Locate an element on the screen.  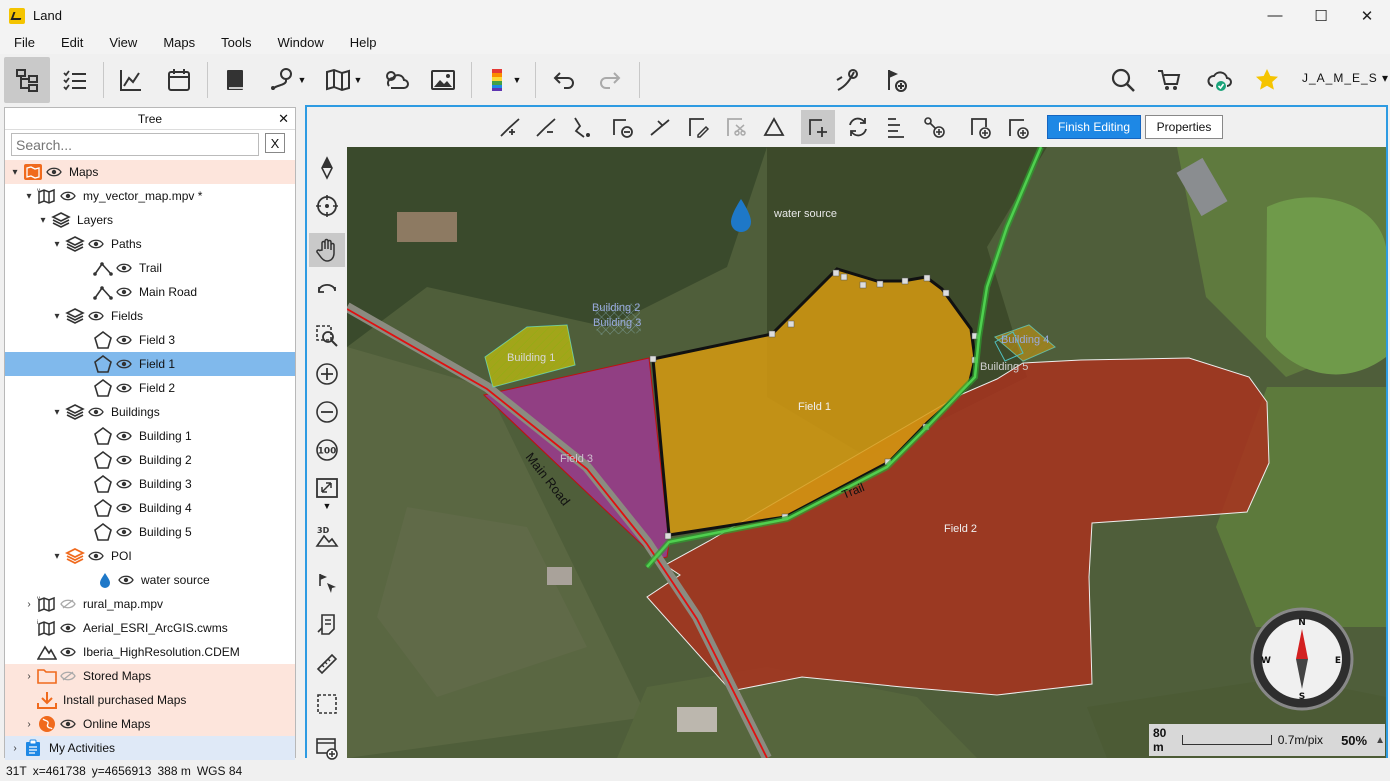
corner-minus-button is located at coordinates (622, 127).